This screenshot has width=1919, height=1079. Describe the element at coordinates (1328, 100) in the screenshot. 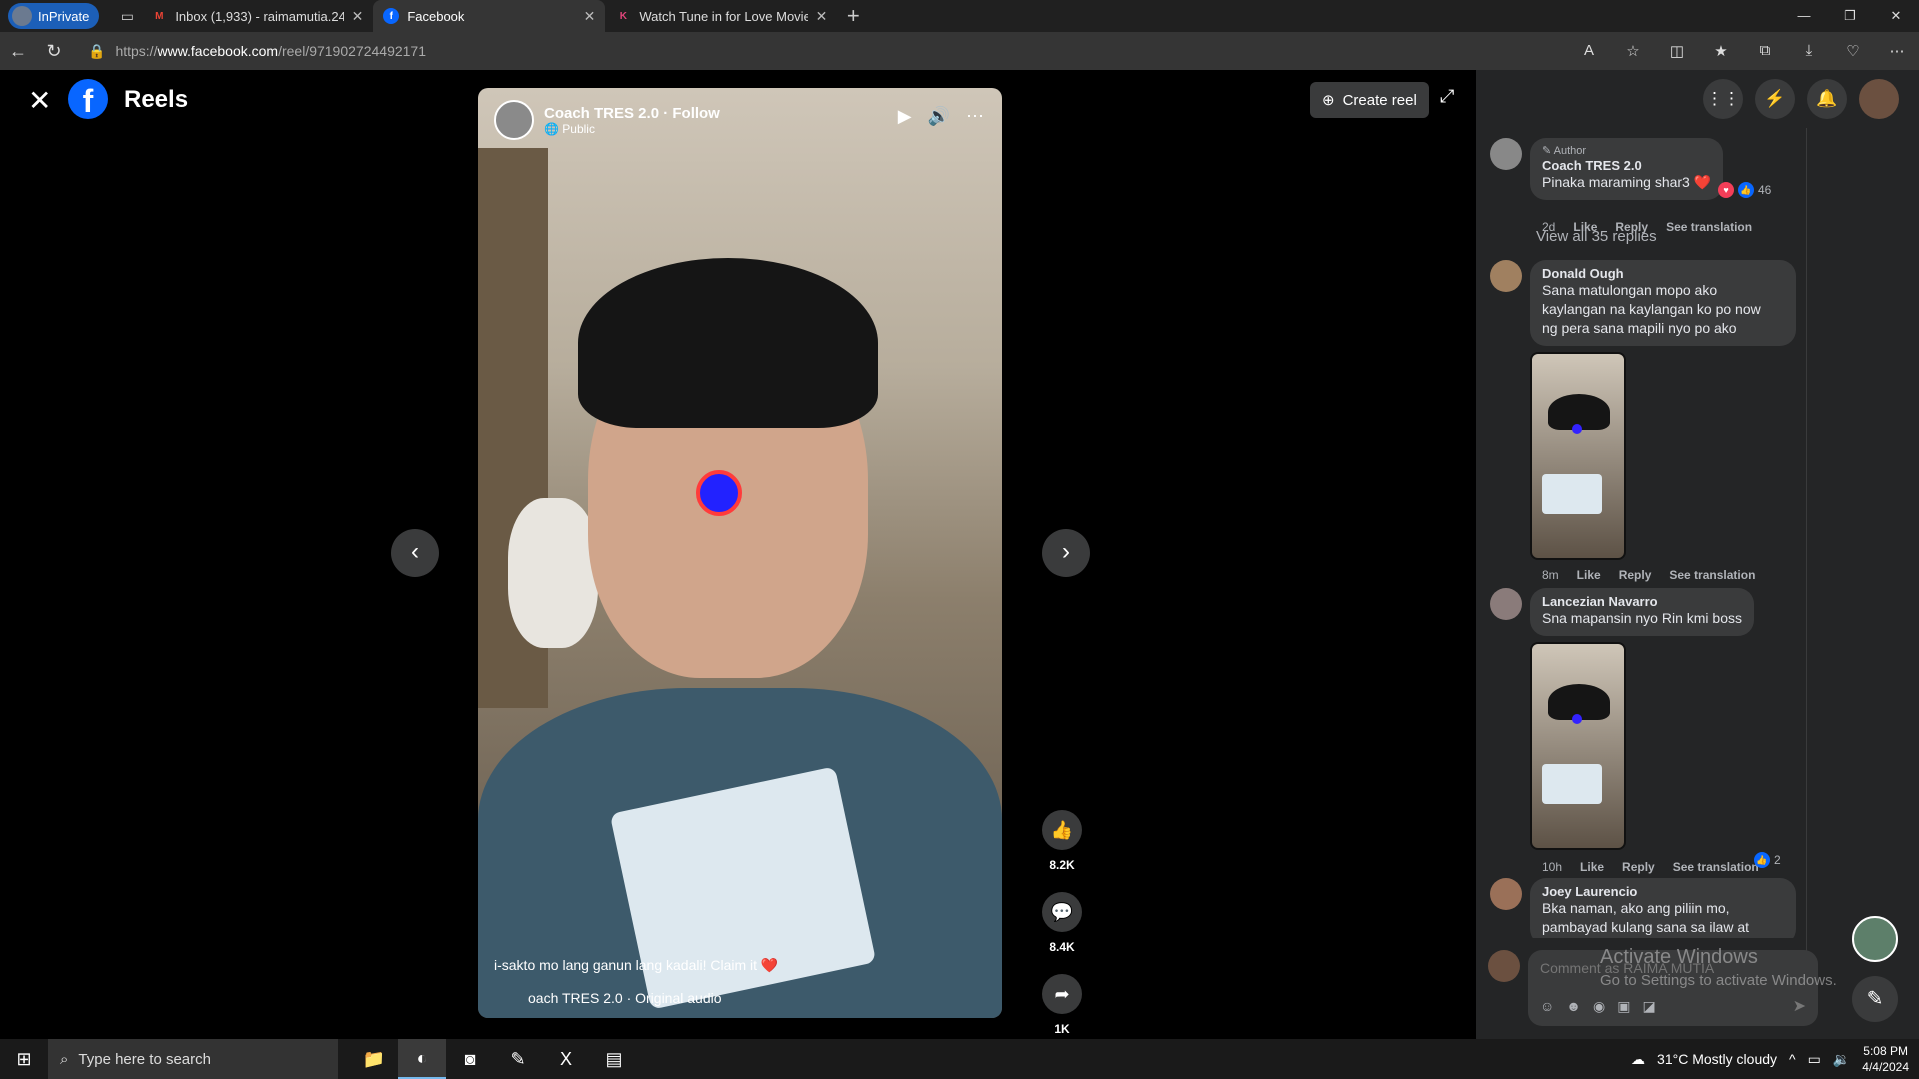

I see `camera-plus-icon: ⊕` at that location.